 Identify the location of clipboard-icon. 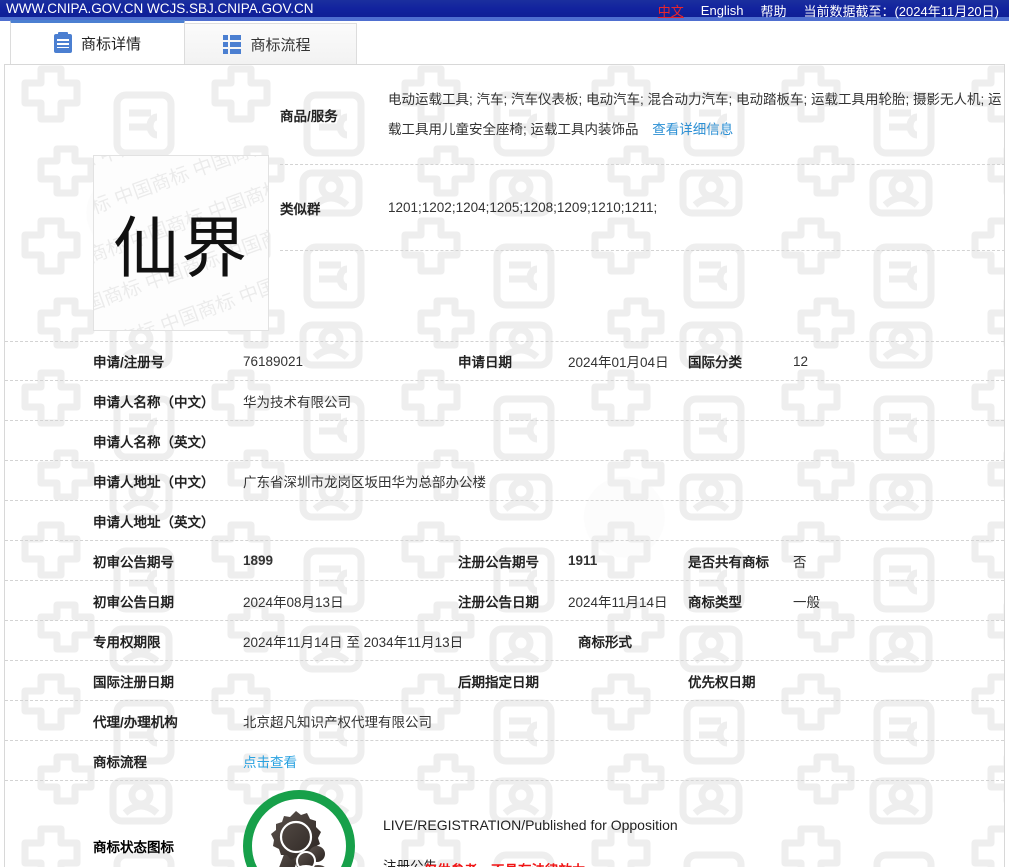
(62, 42).